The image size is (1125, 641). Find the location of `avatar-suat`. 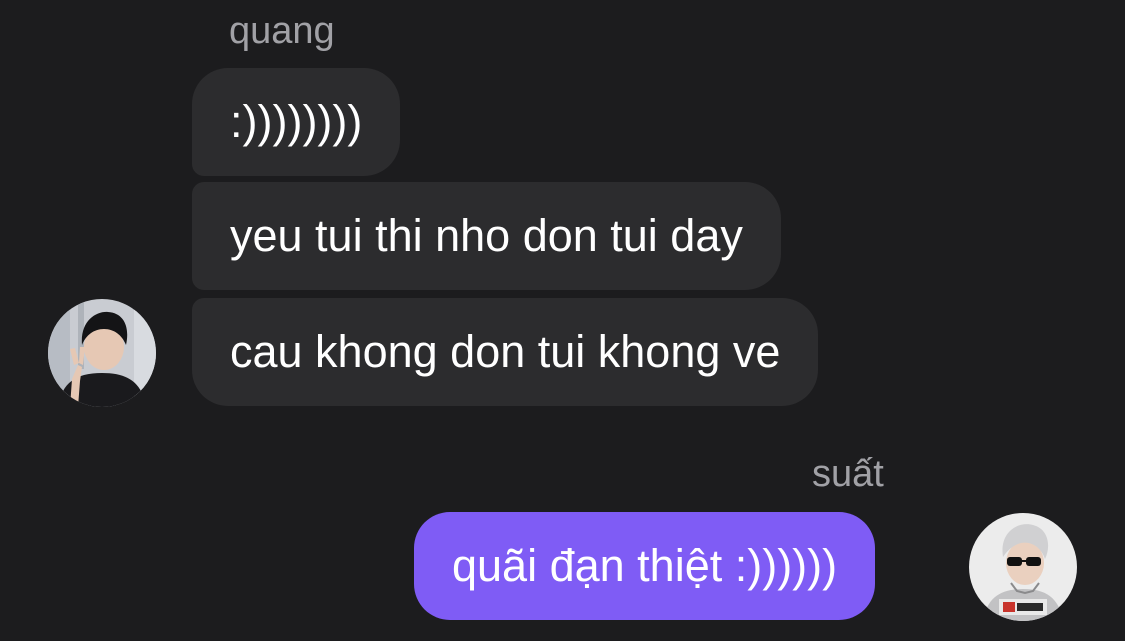

avatar-suat is located at coordinates (1023, 567).